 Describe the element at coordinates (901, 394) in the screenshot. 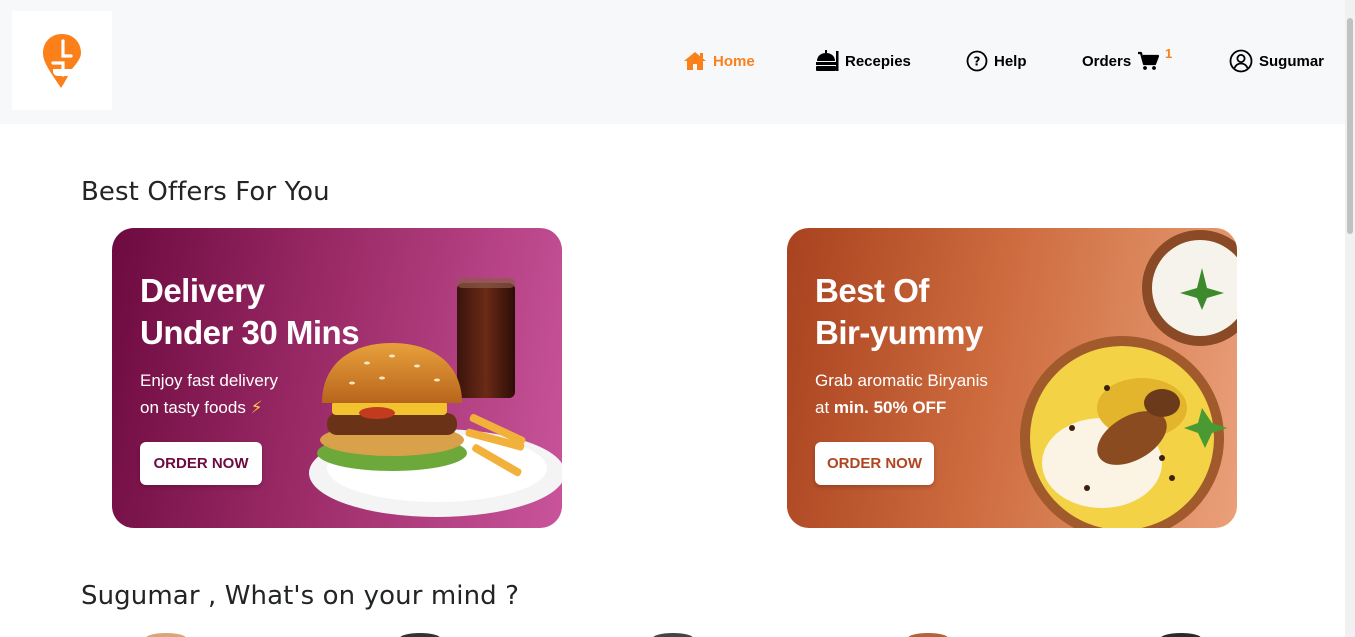

I see `offer-2-subtitle: Grab aromatic Biryanis at min. 50% OFF` at that location.